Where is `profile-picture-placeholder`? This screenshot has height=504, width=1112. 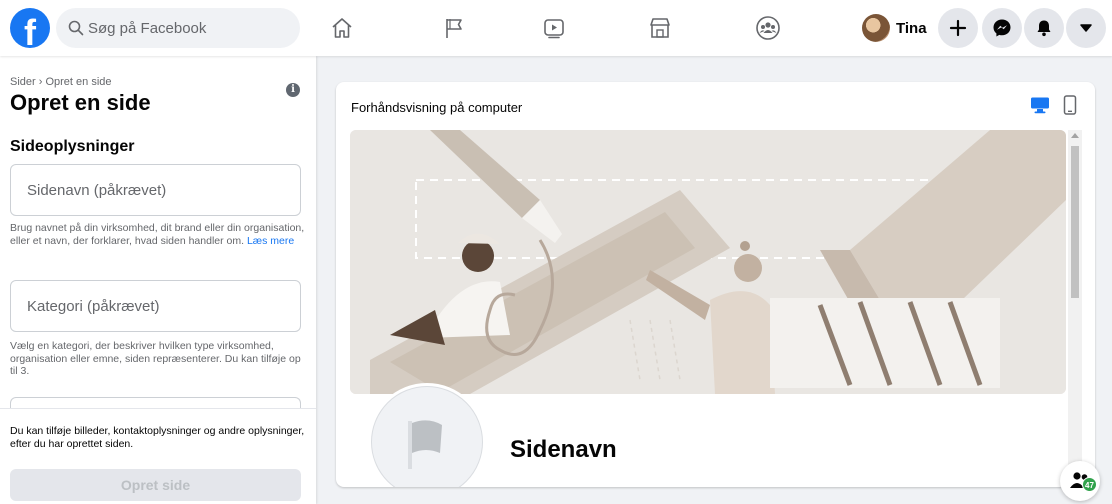 profile-picture-placeholder is located at coordinates (427, 435).